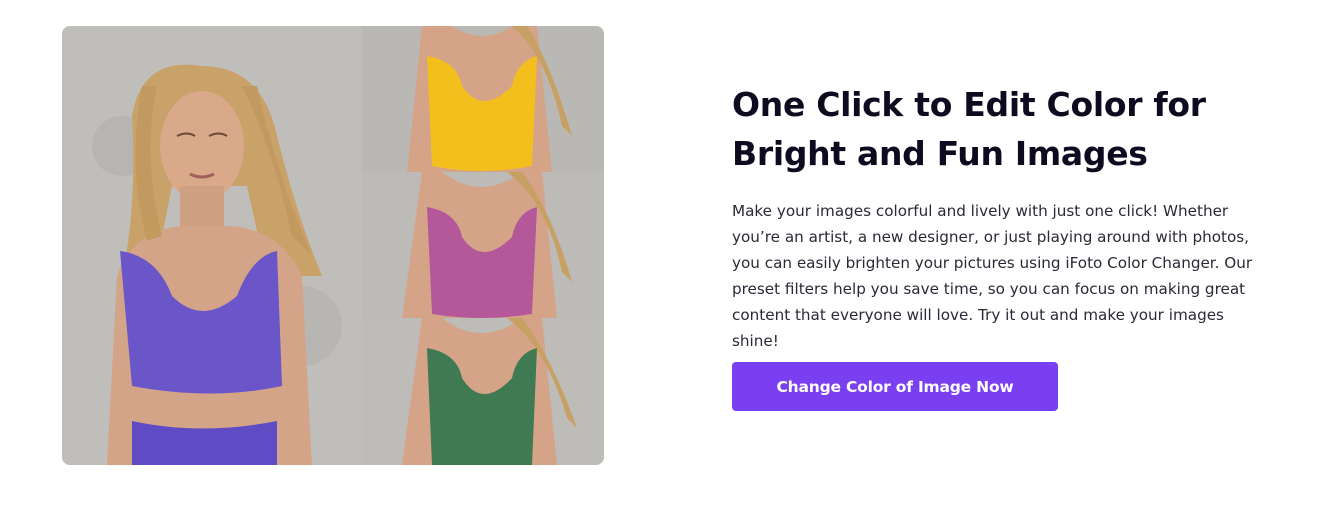 This screenshot has height=532, width=1320. I want to click on pink-variant-thumbnail, so click(483, 245).